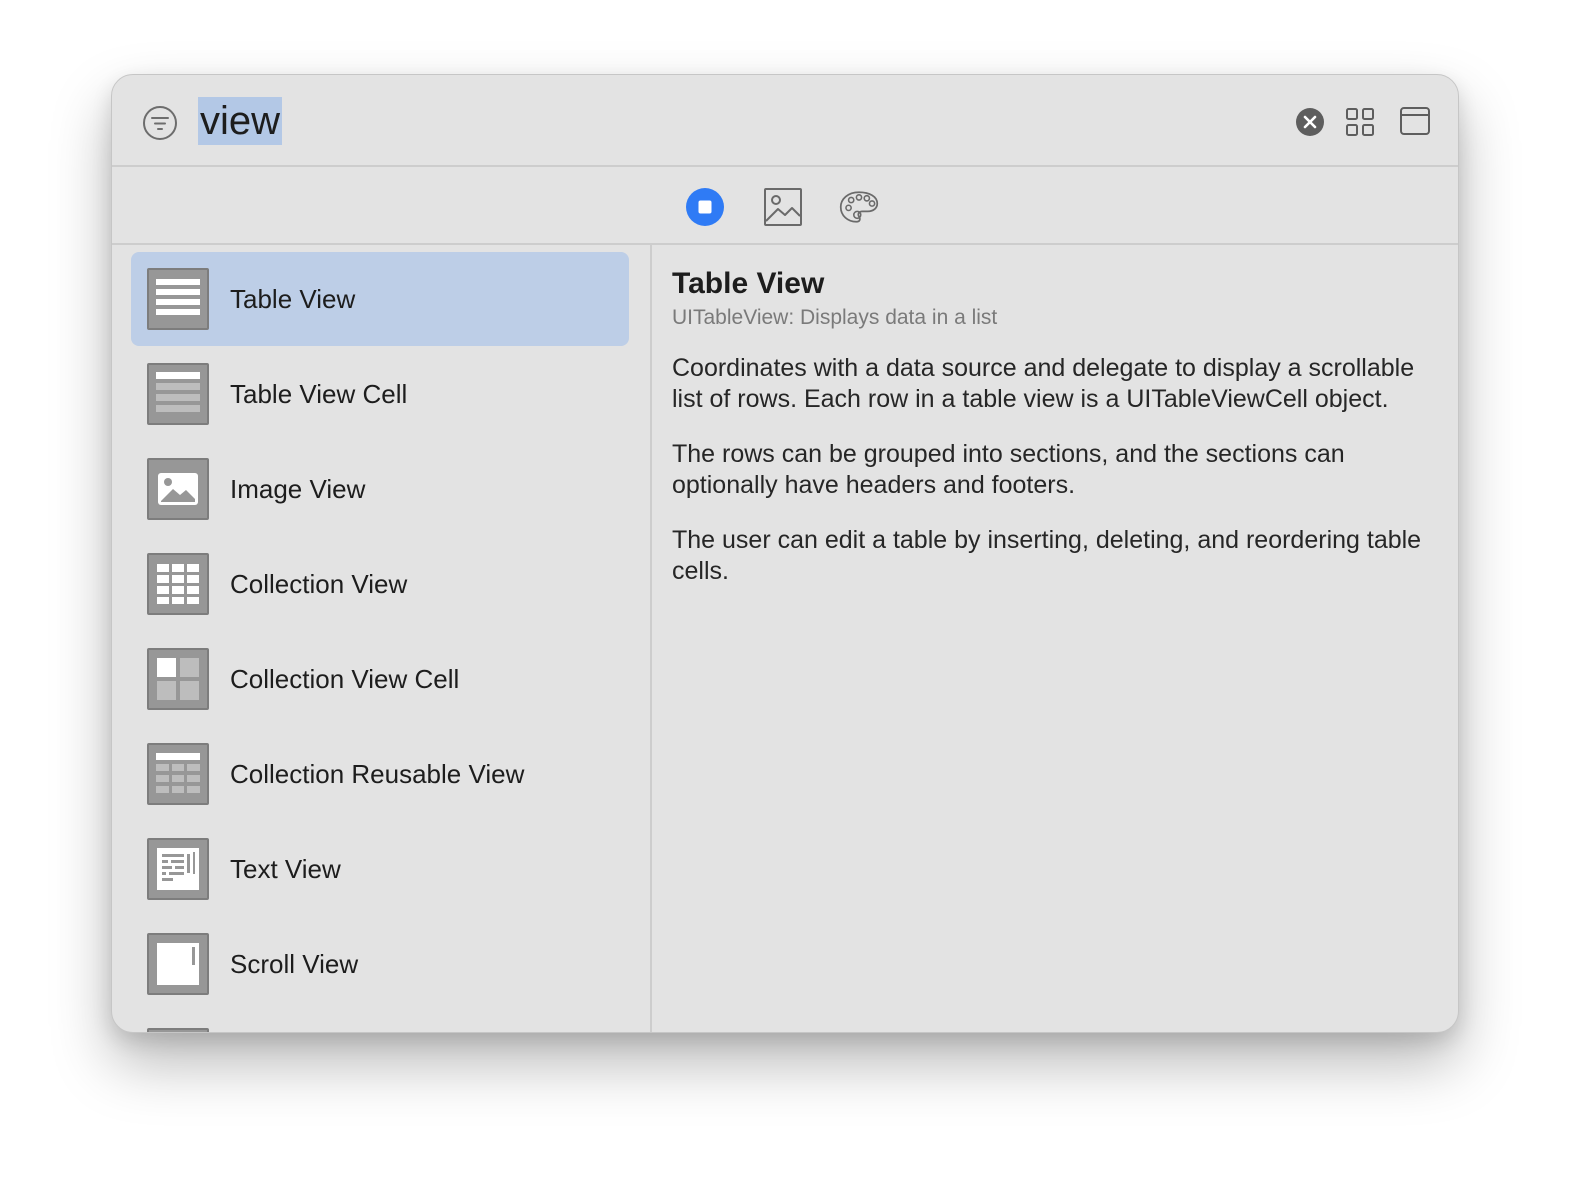 The width and height of the screenshot is (1586, 1192). What do you see at coordinates (294, 964) in the screenshot?
I see `list-item-label: Scroll View` at bounding box center [294, 964].